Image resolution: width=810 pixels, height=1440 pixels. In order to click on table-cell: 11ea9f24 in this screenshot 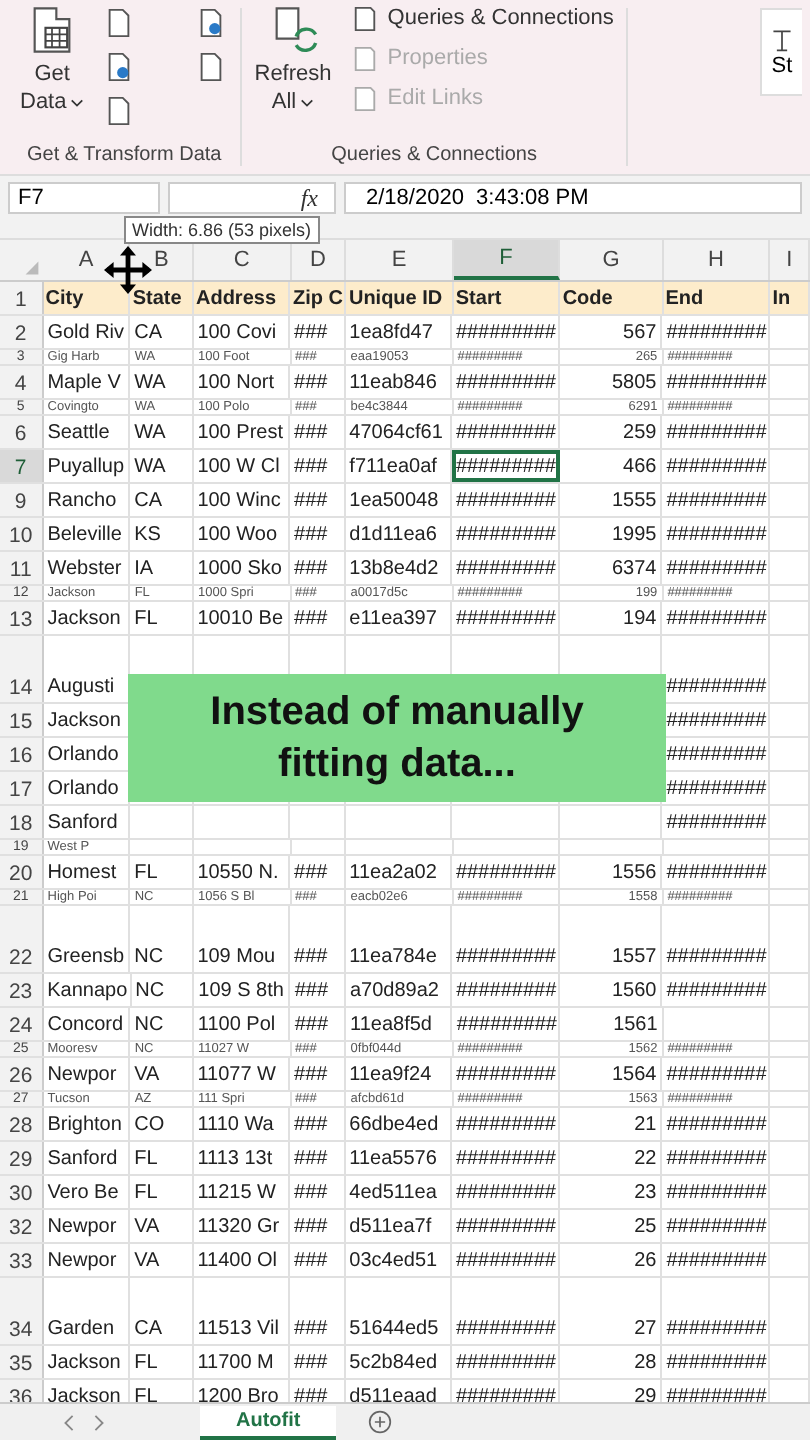, I will do `click(390, 1076)`.